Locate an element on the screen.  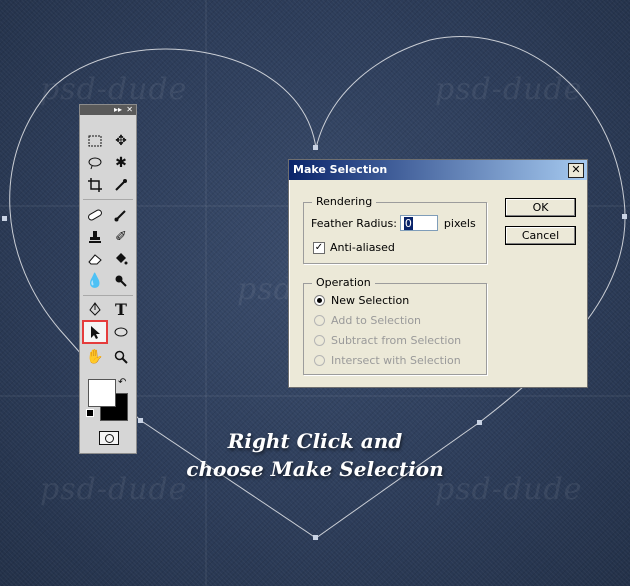
type-tool: T is located at coordinates (121, 309).